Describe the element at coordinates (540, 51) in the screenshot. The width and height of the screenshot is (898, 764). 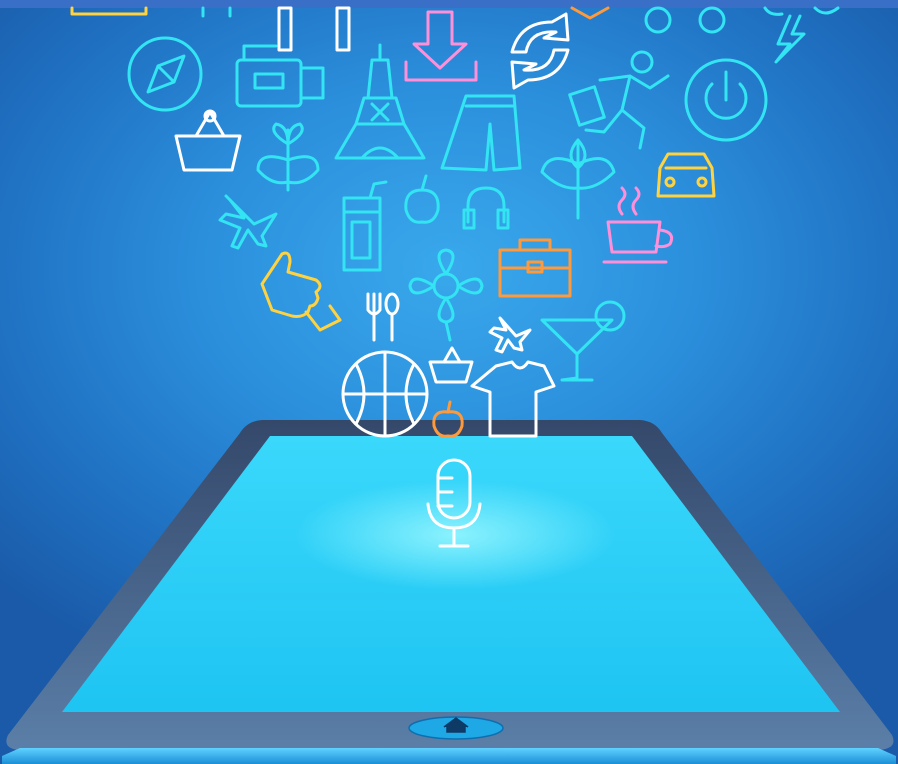
I see `refresh-icon` at that location.